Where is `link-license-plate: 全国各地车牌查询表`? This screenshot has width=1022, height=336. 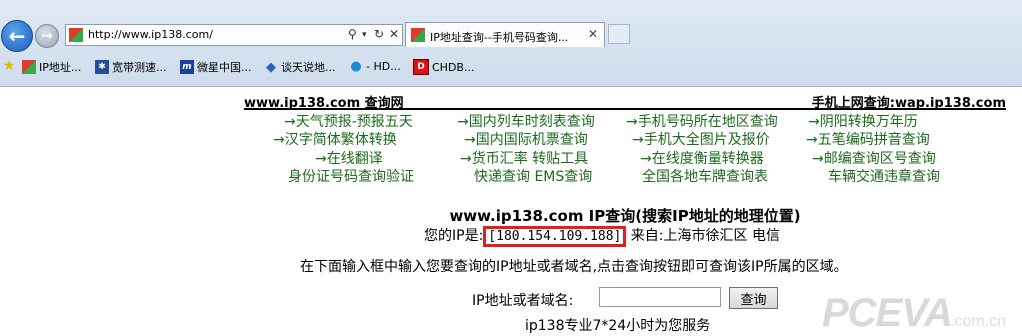 link-license-plate: 全国各地车牌查询表 is located at coordinates (705, 176).